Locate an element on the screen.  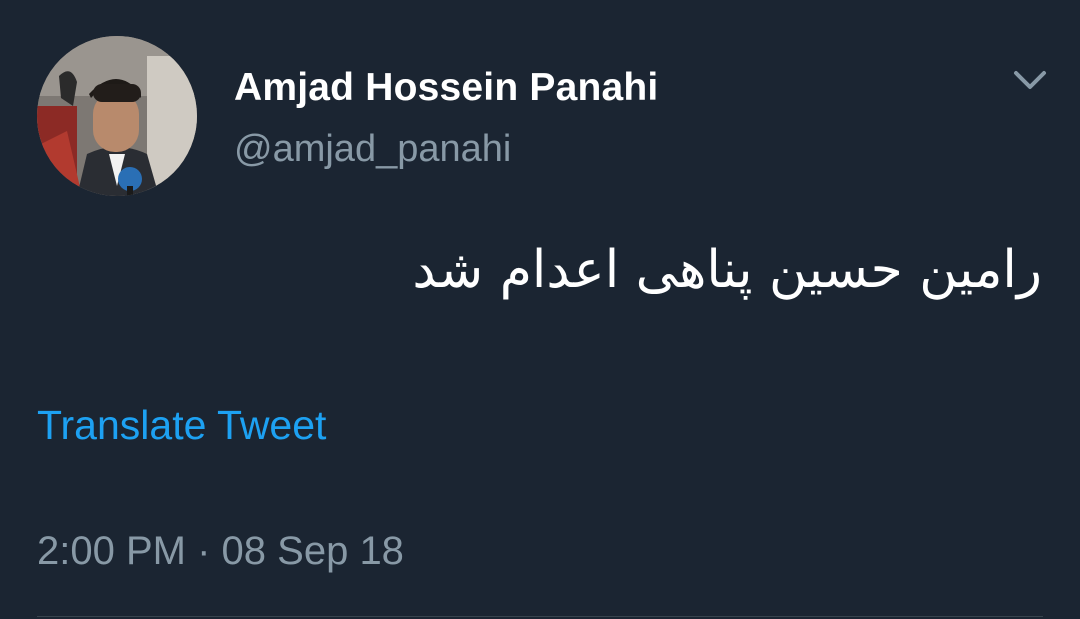
profile-photo-icon is located at coordinates (117, 116).